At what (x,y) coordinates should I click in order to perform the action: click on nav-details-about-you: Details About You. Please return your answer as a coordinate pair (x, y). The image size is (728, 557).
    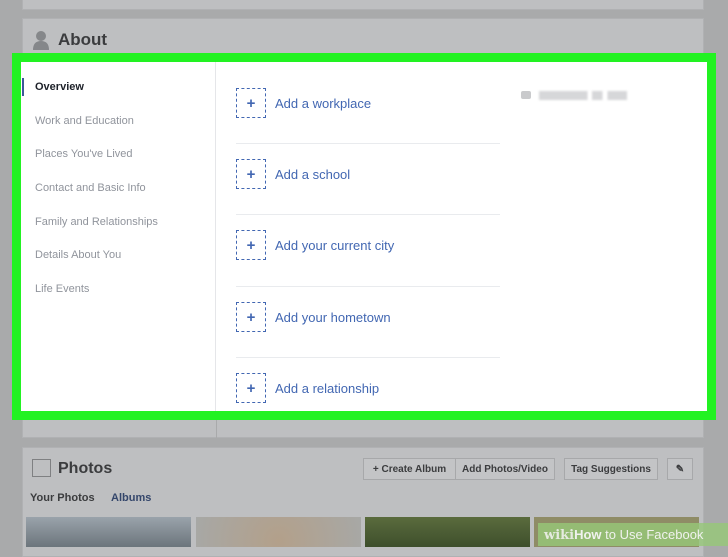
    Looking at the image, I should click on (78, 255).